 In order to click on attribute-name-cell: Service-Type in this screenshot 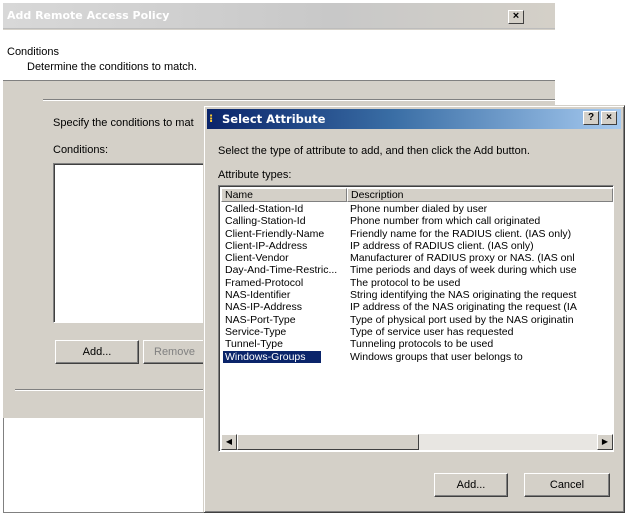, I will do `click(256, 331)`.